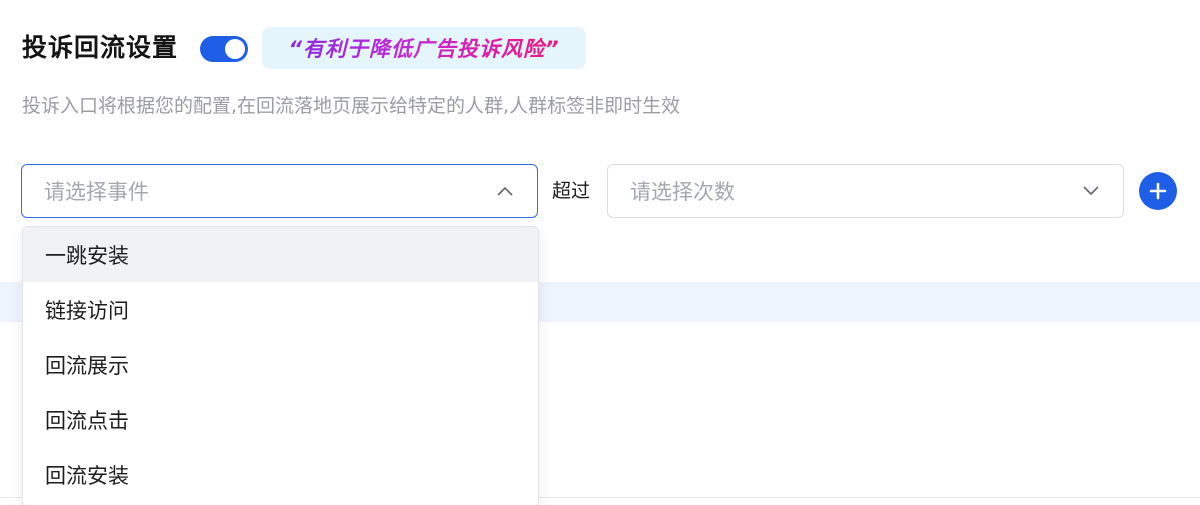 Image resolution: width=1200 pixels, height=505 pixels. Describe the element at coordinates (351, 106) in the screenshot. I see `description-text: 投诉入口将根据您的配置,在回流落地页展示给特定的人群,人群标签非即时生效` at that location.